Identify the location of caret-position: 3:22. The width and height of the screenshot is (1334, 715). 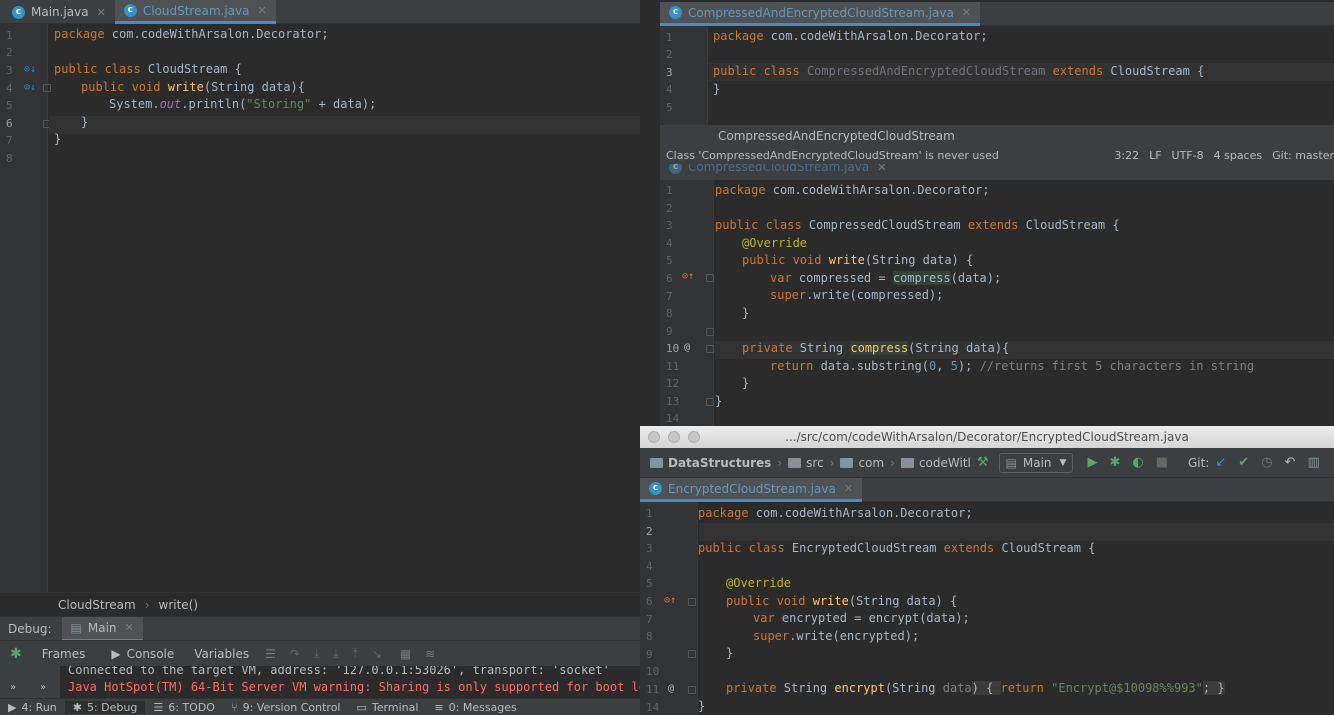
(1126, 155).